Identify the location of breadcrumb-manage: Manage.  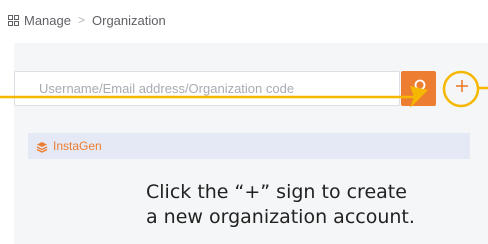
(47, 20).